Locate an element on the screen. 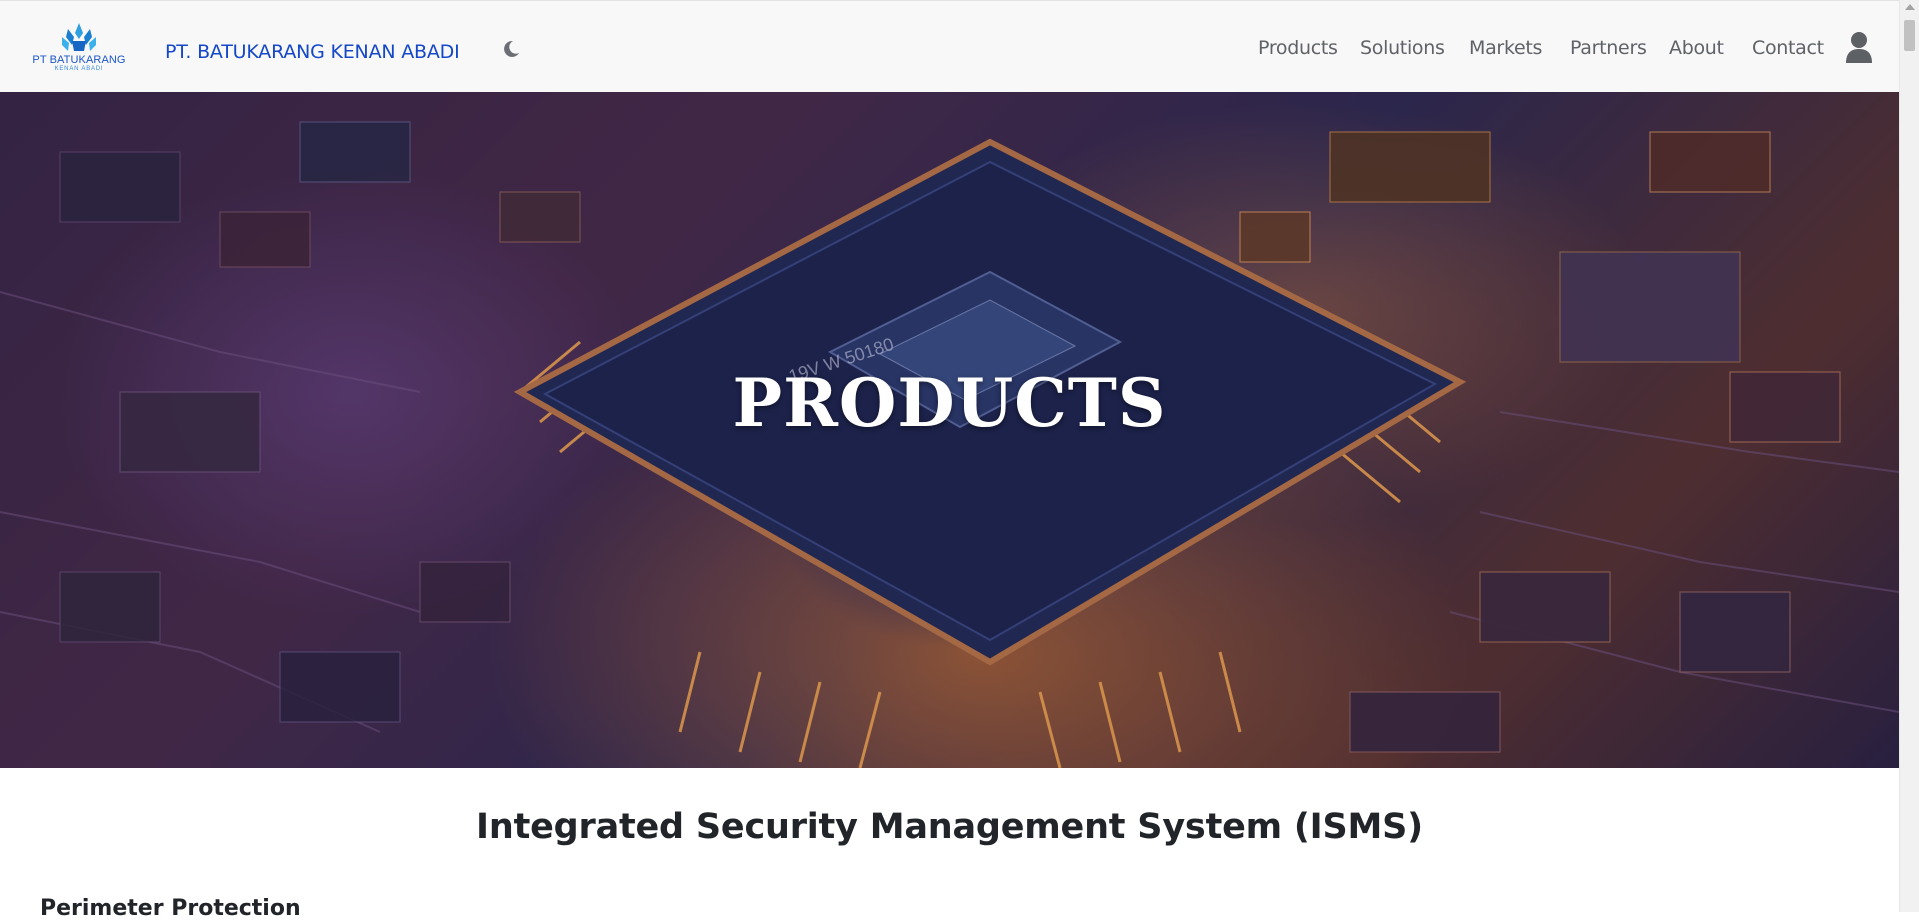  user-icon is located at coordinates (1859, 47).